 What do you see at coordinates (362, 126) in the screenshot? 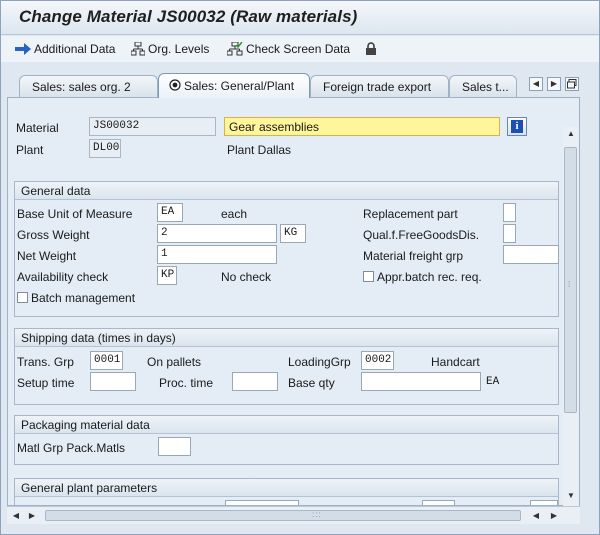
I see `material-description-field: Gear assemblies` at bounding box center [362, 126].